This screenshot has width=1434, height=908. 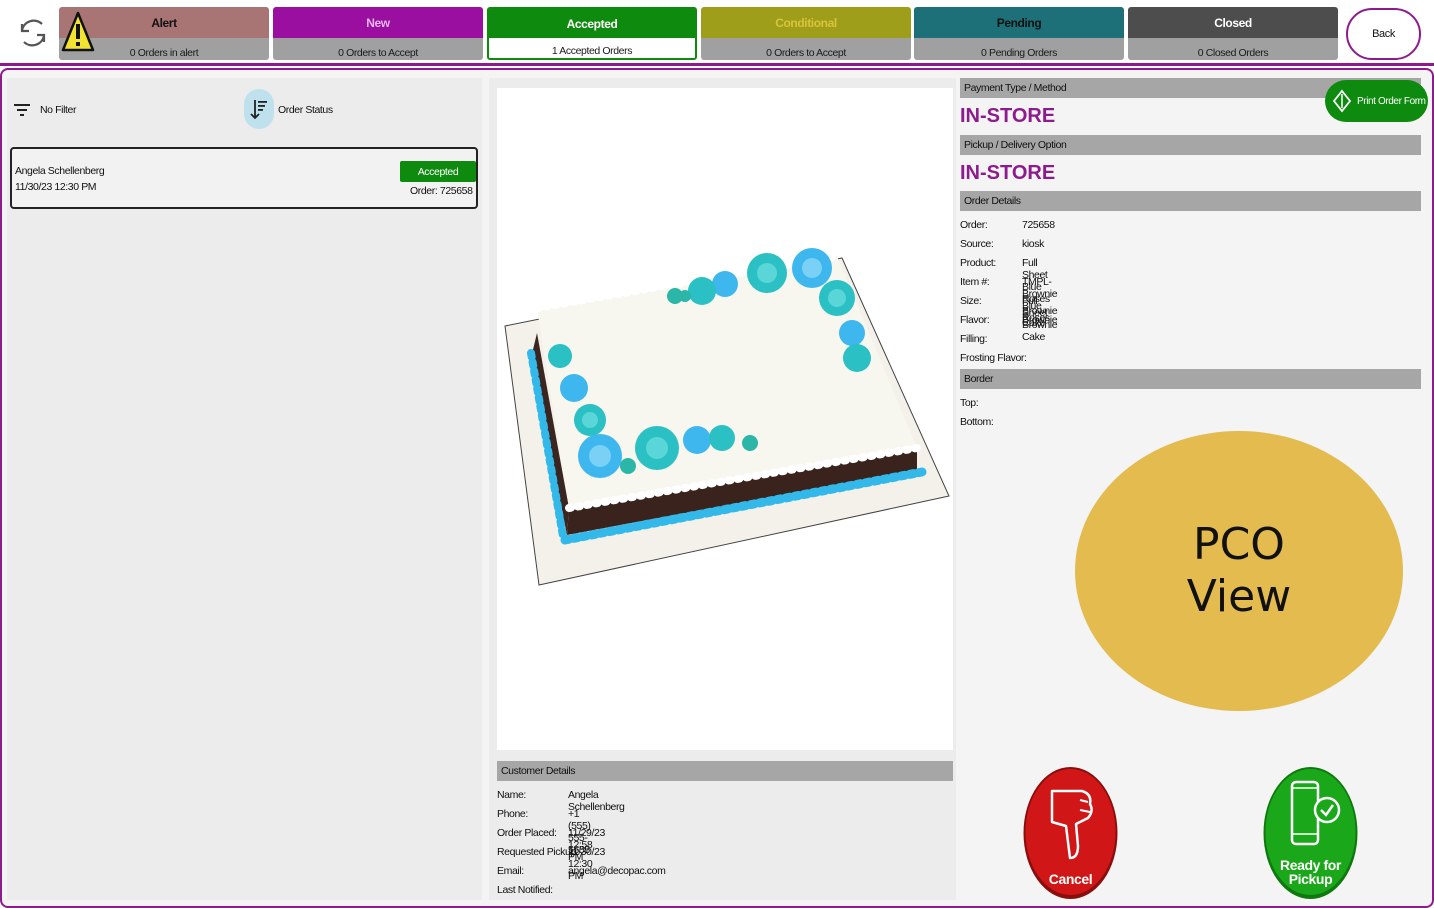 I want to click on print-order-form-label: Print Order Form, so click(x=1391, y=101).